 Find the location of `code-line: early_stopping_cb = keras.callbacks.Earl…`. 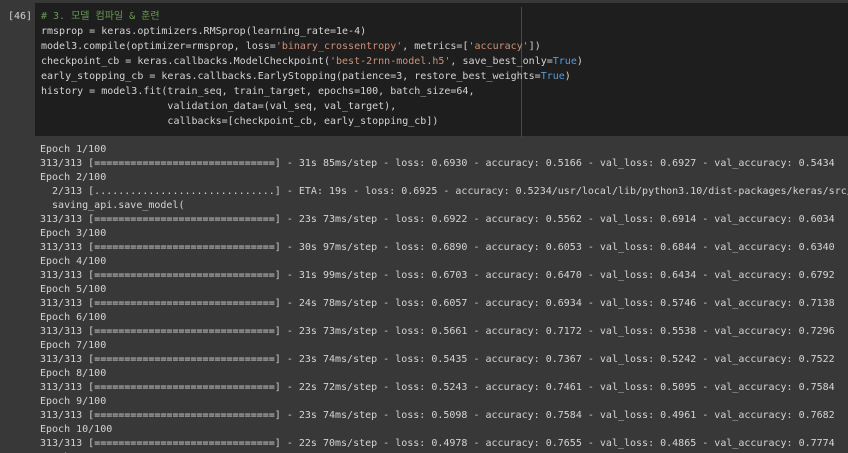

code-line: early_stopping_cb = keras.callbacks.Earl… is located at coordinates (312, 76).